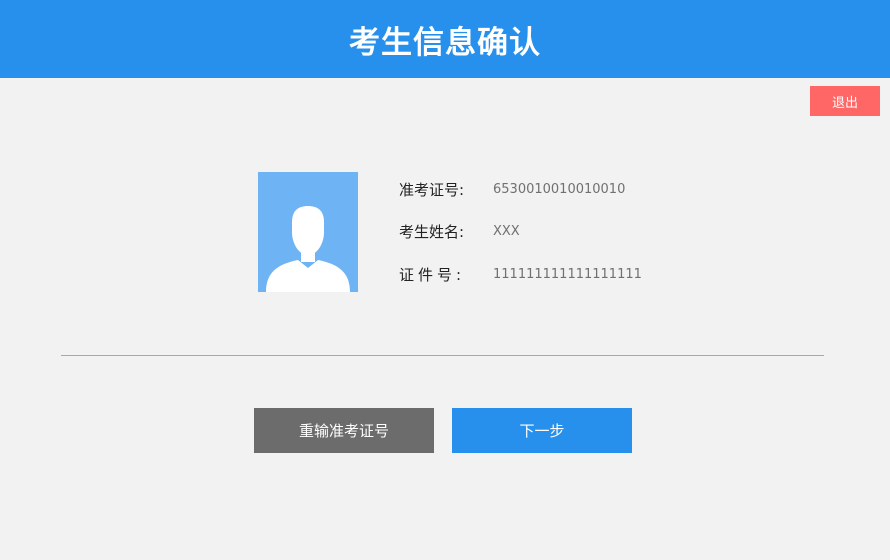  Describe the element at coordinates (432, 274) in the screenshot. I see `id-number-label: 证件号:` at that location.